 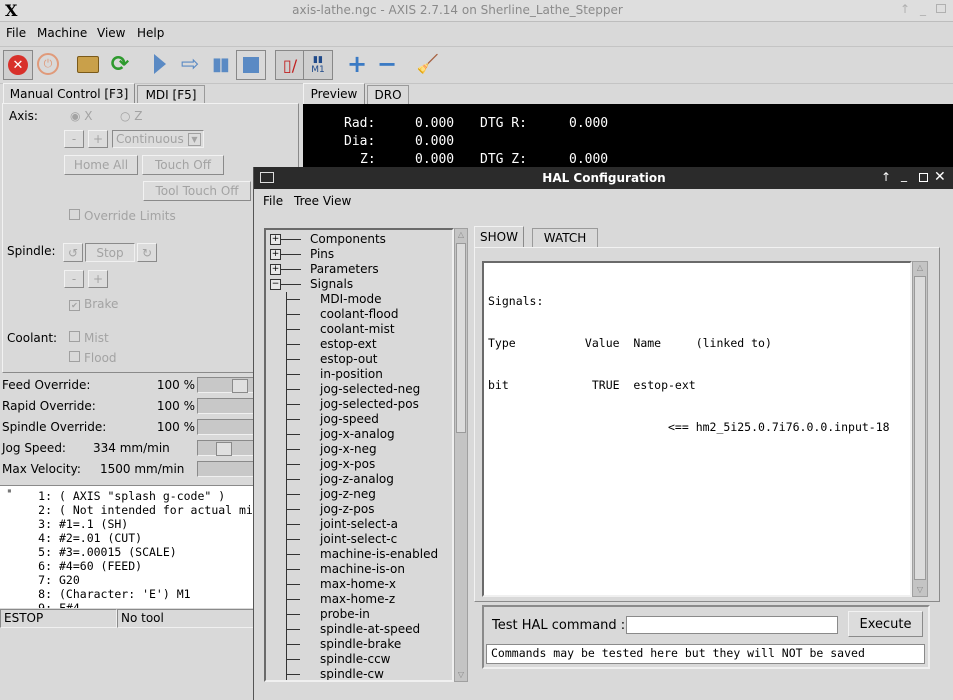 What do you see at coordinates (273, 201) in the screenshot?
I see `hal-menu-file: File` at bounding box center [273, 201].